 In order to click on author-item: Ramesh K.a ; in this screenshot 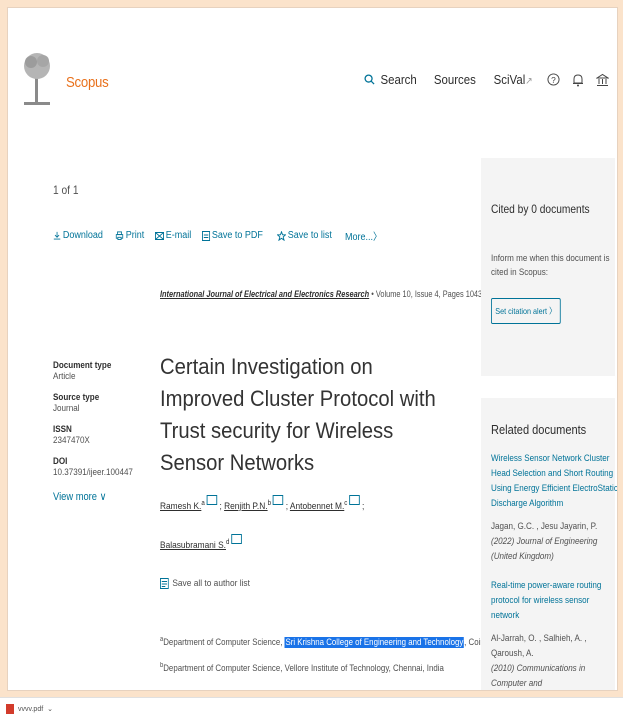, I will do `click(191, 504)`.